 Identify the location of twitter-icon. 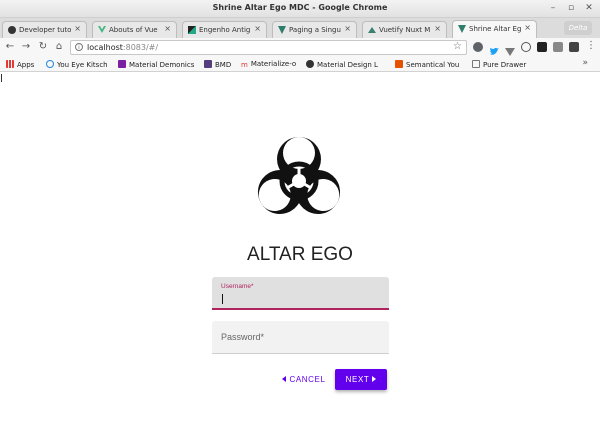
(494, 48).